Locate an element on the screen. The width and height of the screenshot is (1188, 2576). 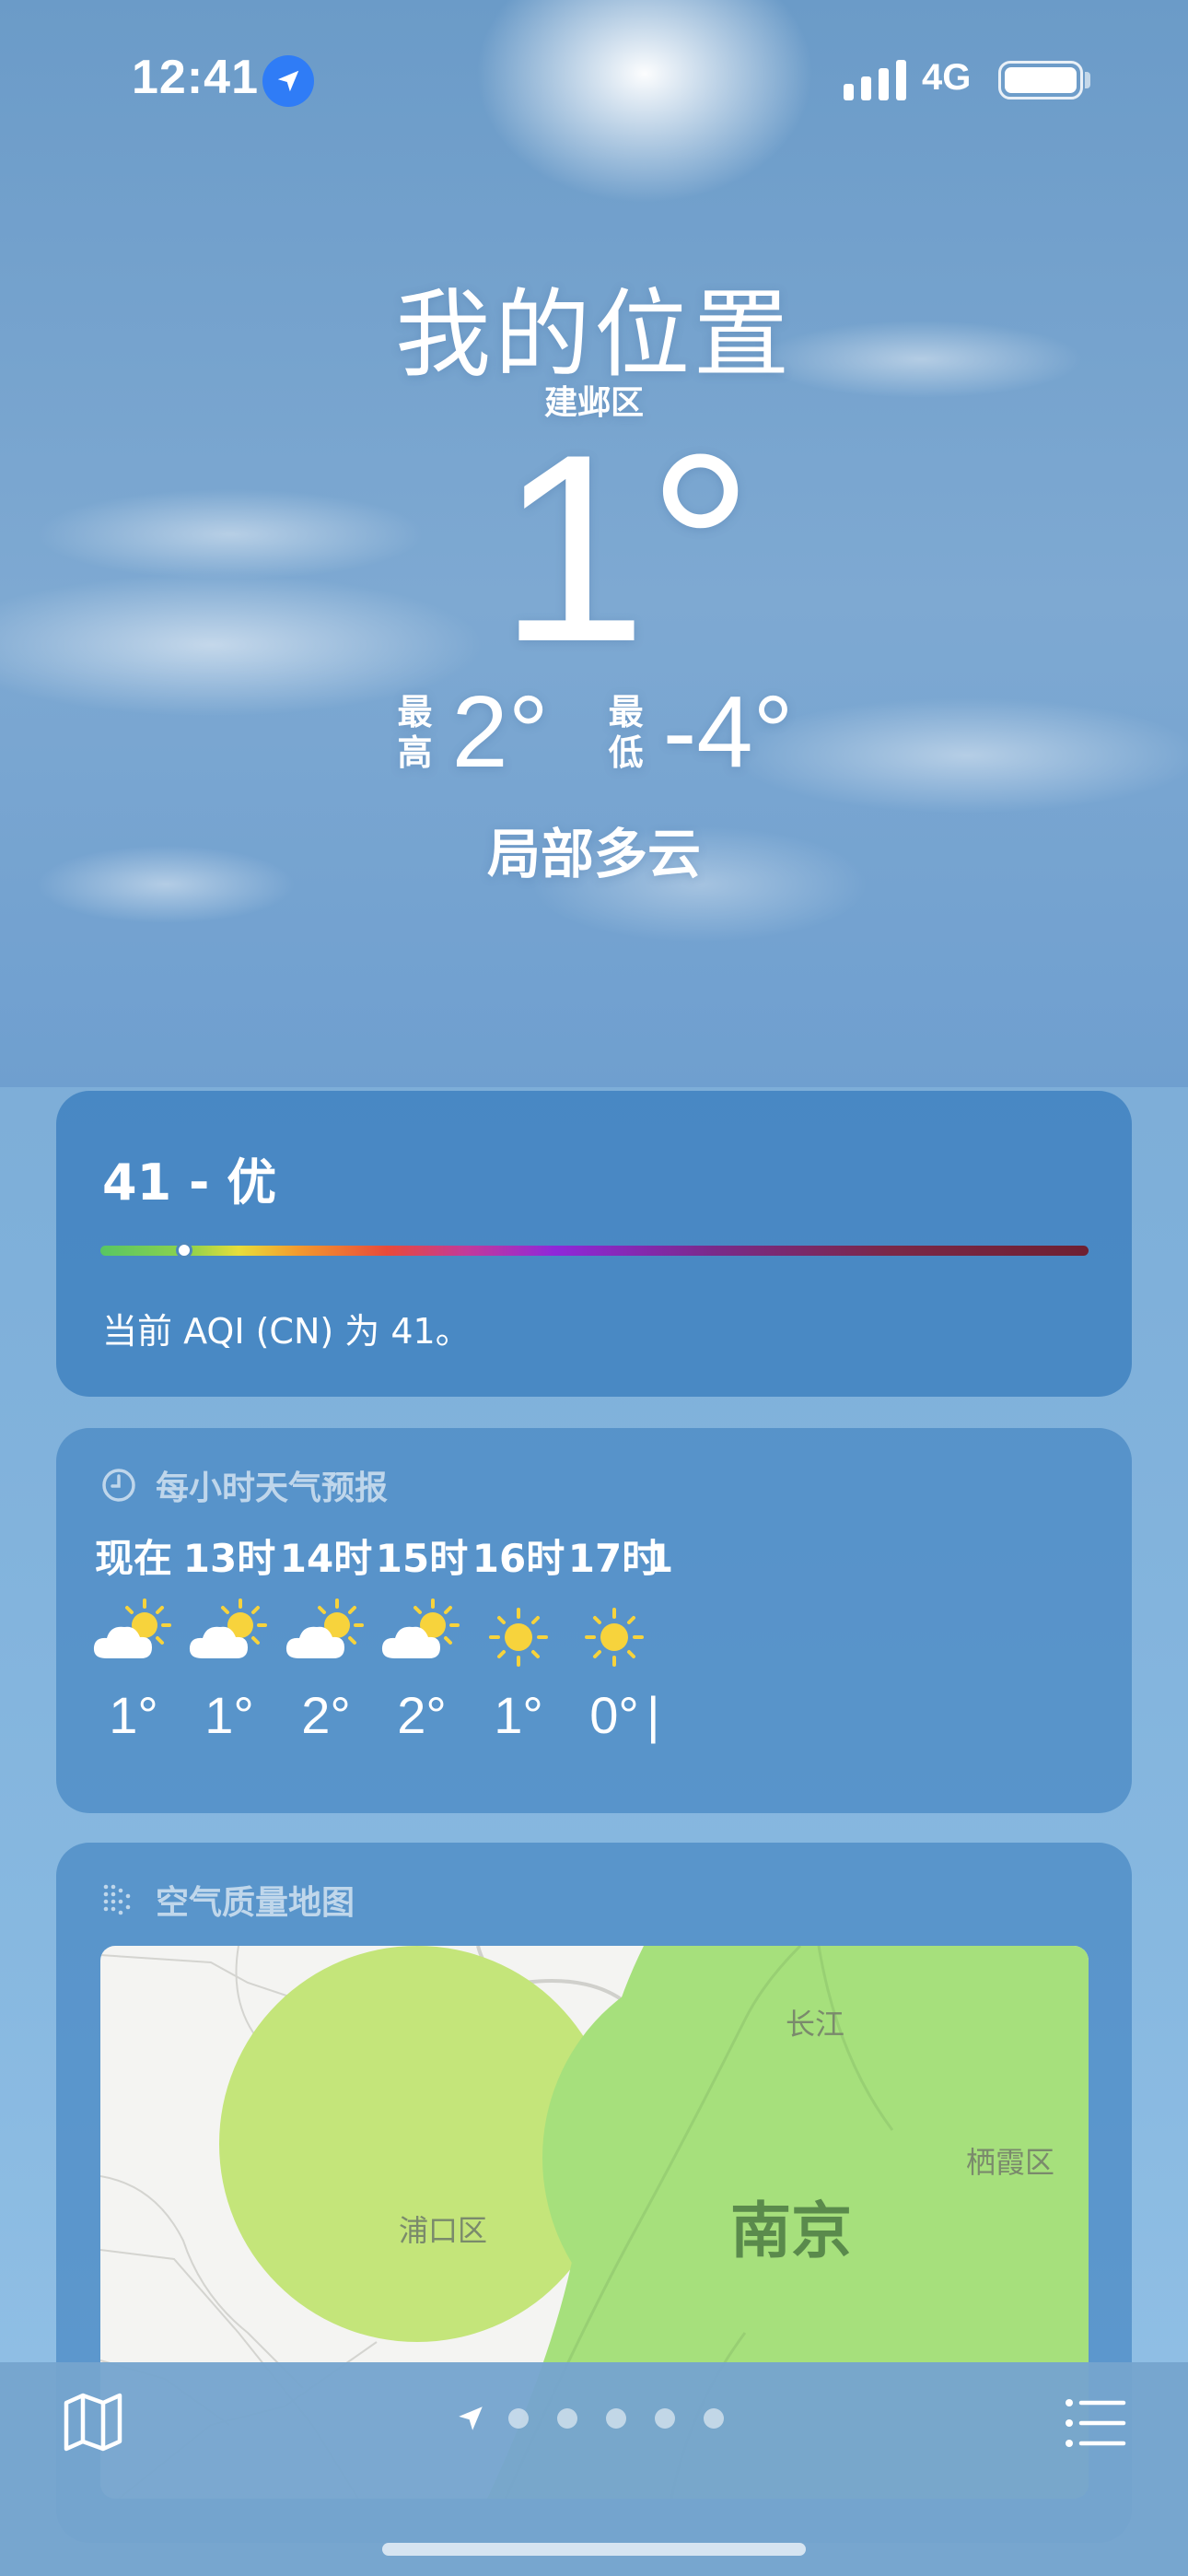
low-label: 最 低 is located at coordinates (626, 732).